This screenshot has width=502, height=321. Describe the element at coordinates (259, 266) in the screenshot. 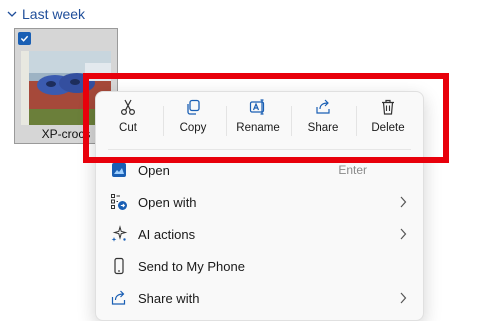

I see `menu-item-send-to-phone: Send to My Phone` at that location.